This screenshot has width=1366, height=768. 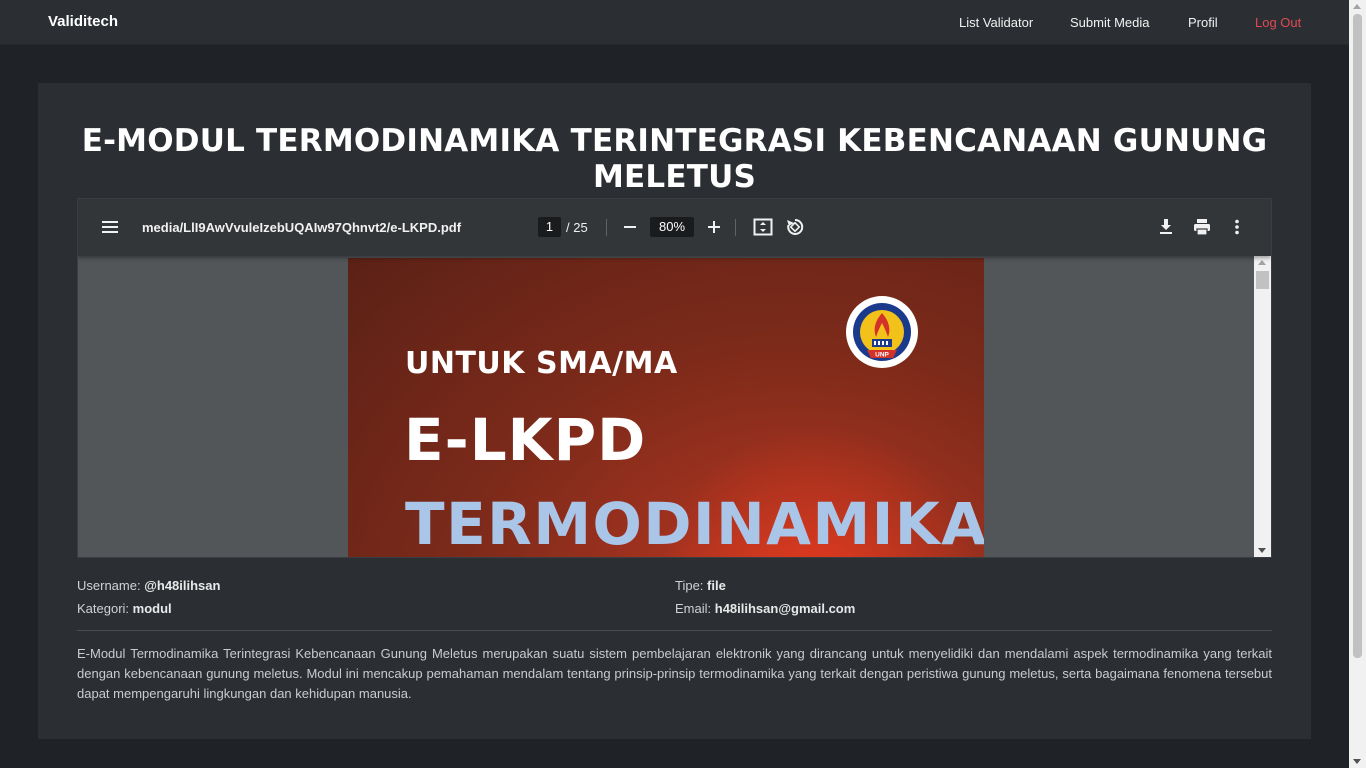 I want to click on zoom-out-icon, so click(x=630, y=229).